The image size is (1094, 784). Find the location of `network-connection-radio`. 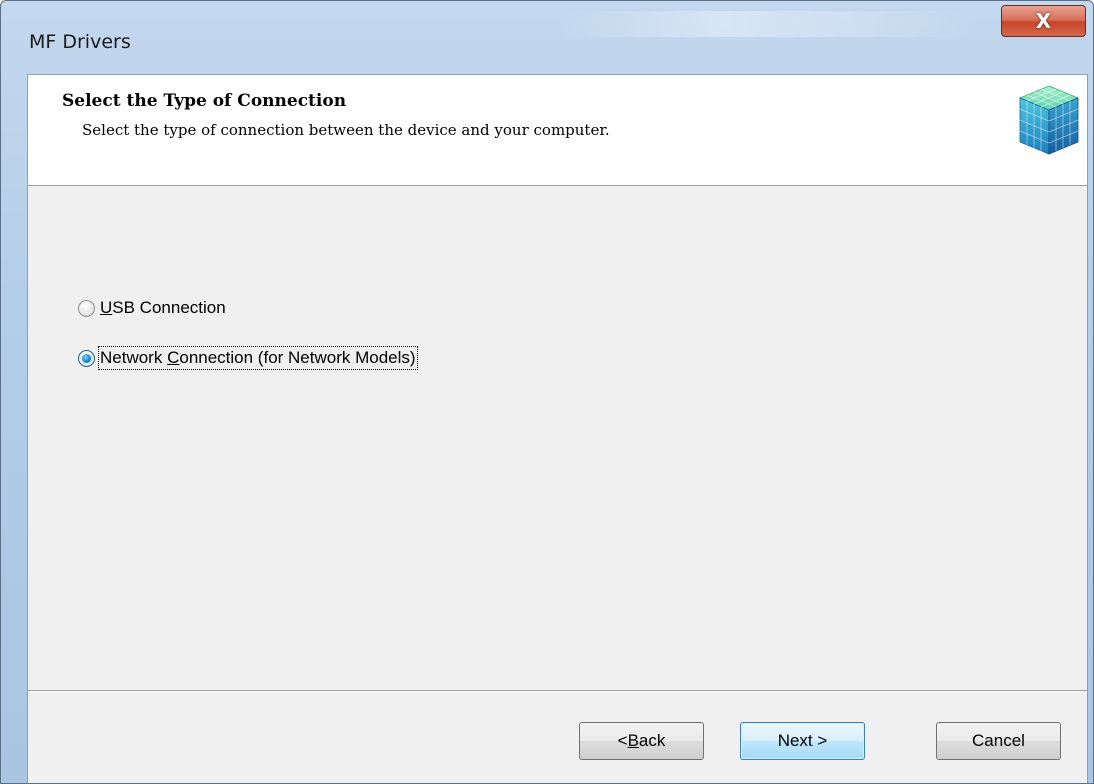

network-connection-radio is located at coordinates (86, 358).